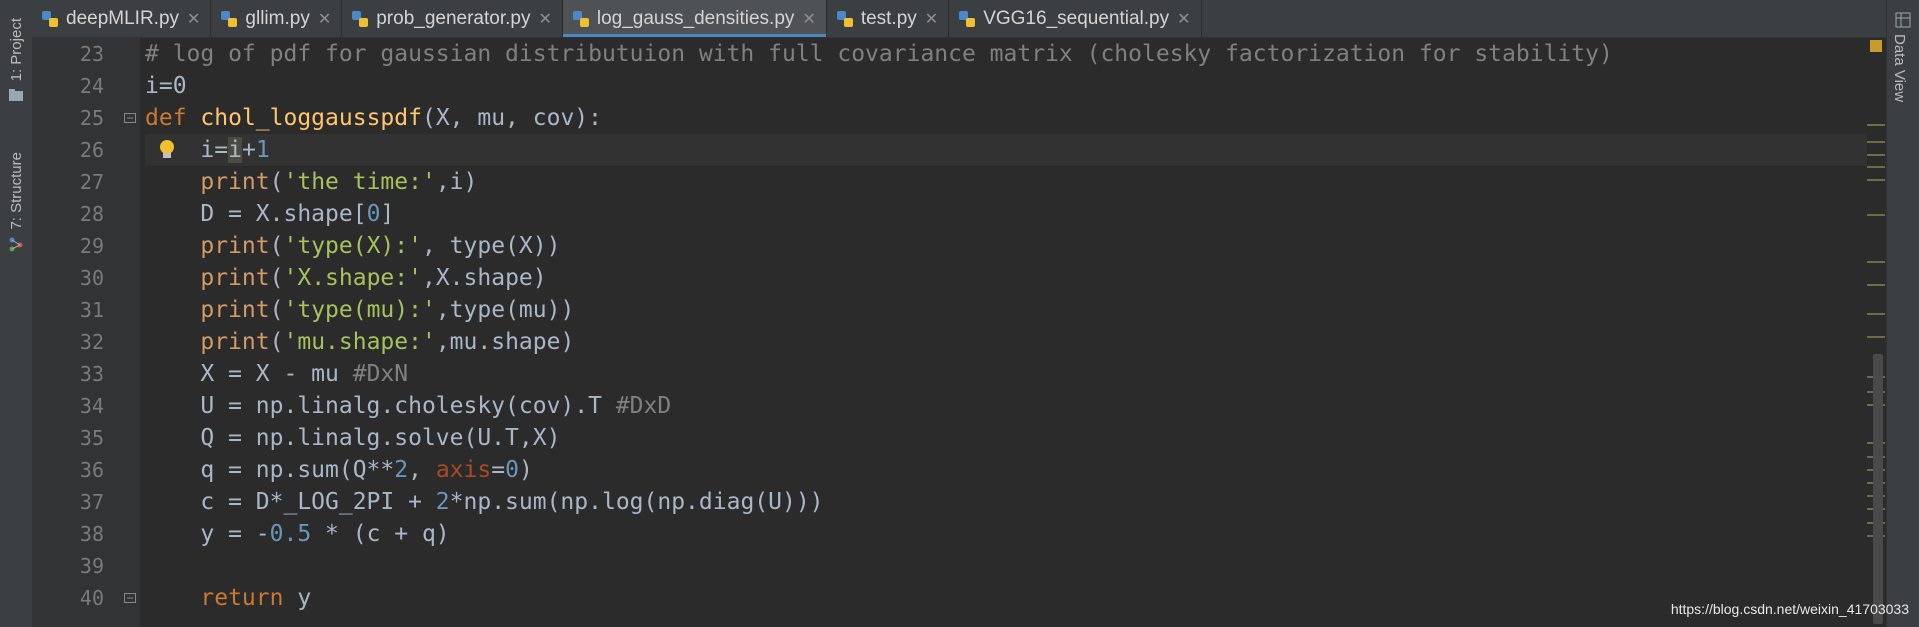 The image size is (1919, 627). Describe the element at coordinates (166, 118) in the screenshot. I see `keyword-text: def` at that location.